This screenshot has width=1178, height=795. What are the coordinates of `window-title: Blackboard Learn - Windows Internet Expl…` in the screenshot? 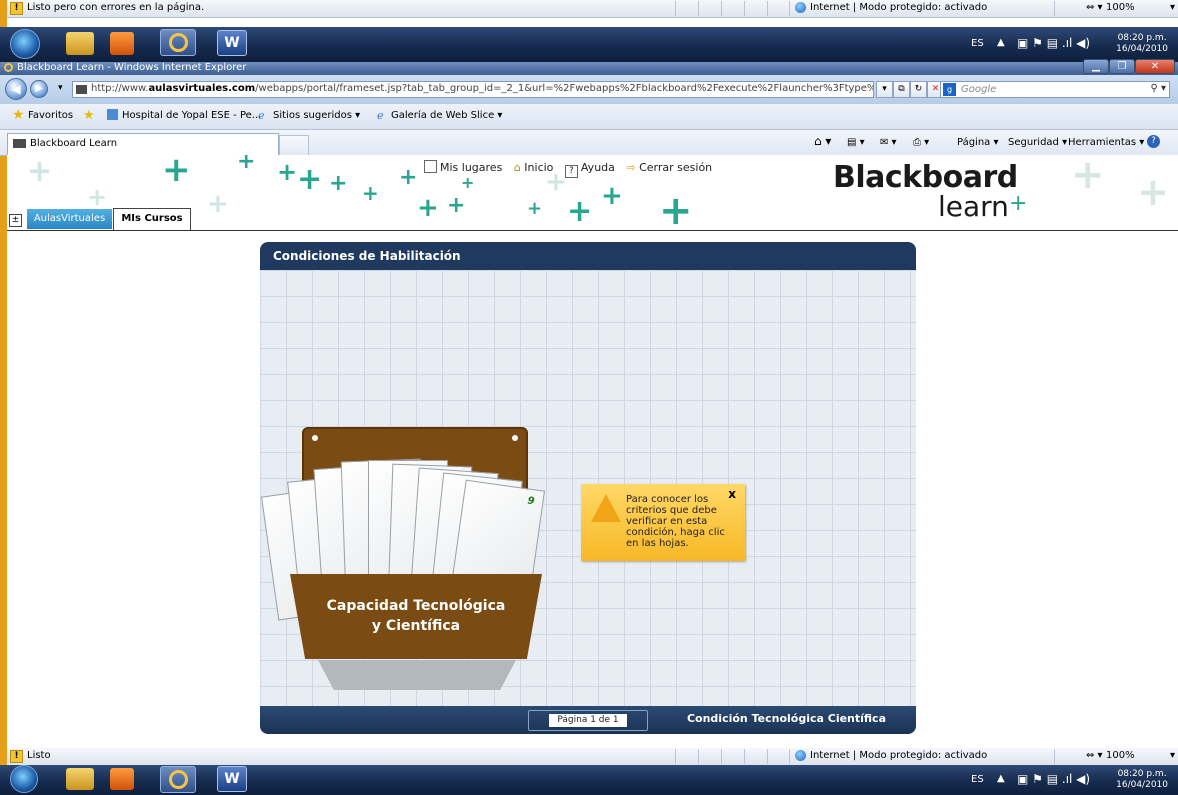 It's located at (132, 67).